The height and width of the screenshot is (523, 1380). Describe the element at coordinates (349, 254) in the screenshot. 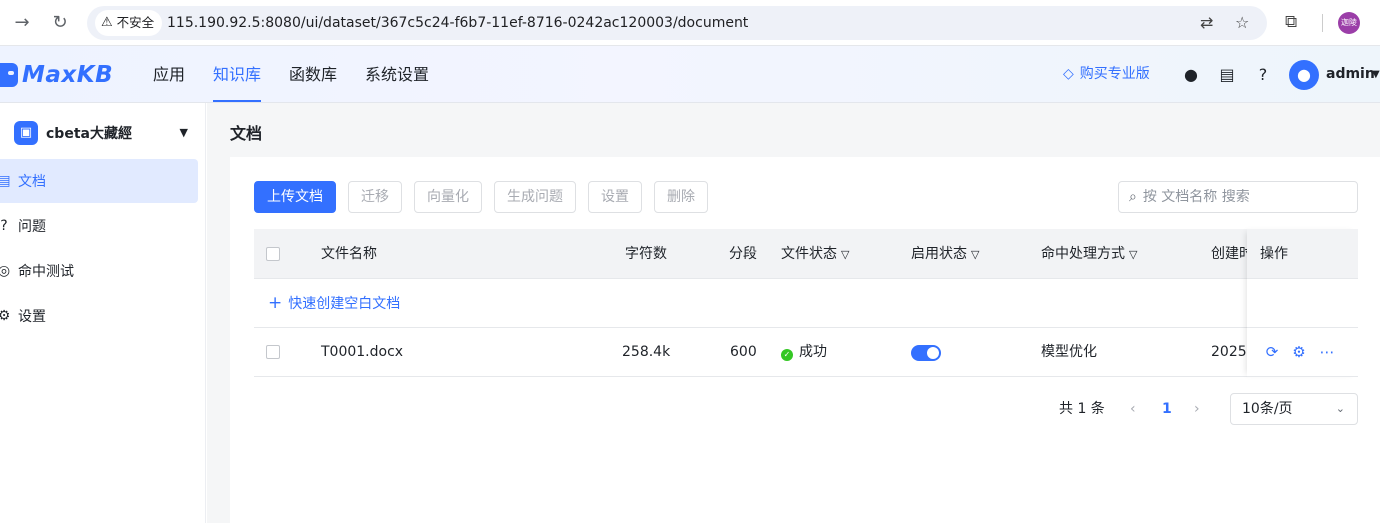

I see `column-header-name: 文件名称` at that location.